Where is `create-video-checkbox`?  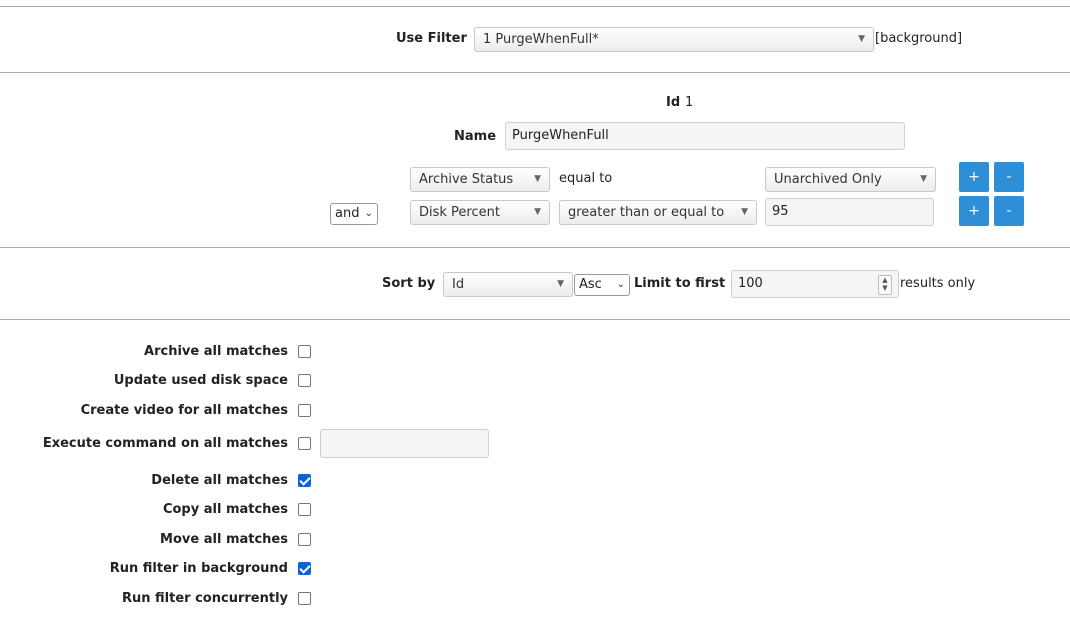 create-video-checkbox is located at coordinates (304, 410).